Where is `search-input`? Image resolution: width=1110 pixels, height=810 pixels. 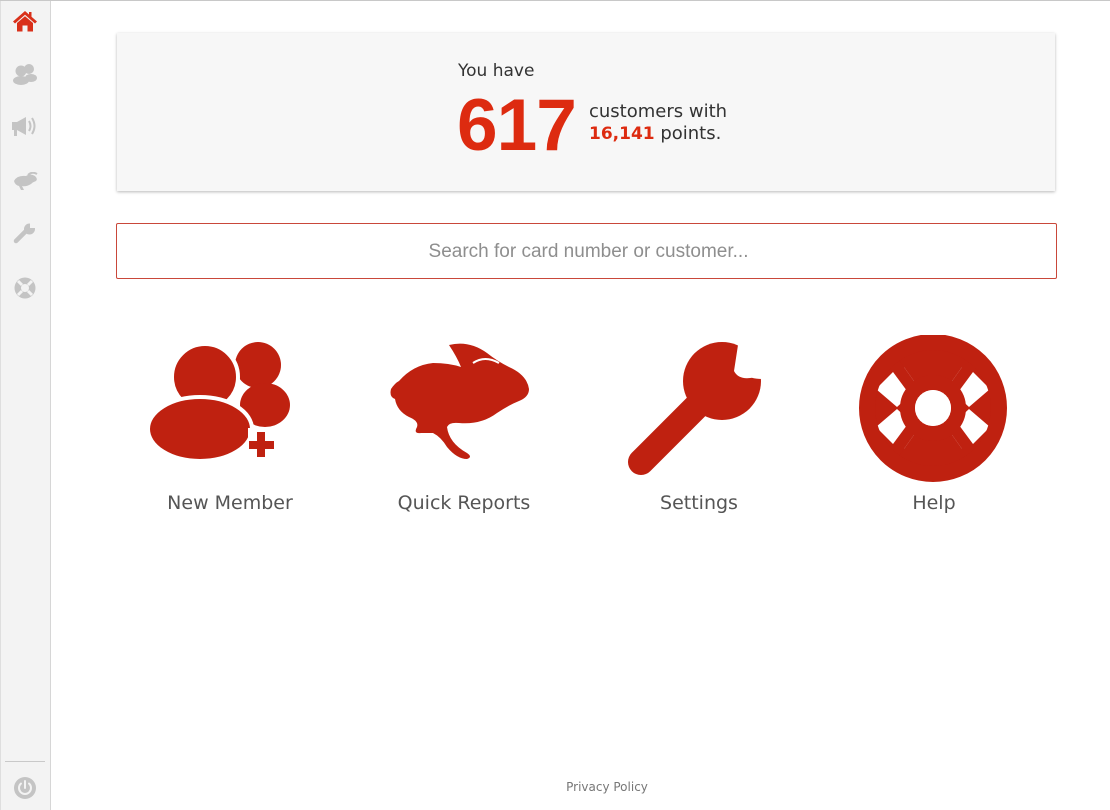 search-input is located at coordinates (588, 252).